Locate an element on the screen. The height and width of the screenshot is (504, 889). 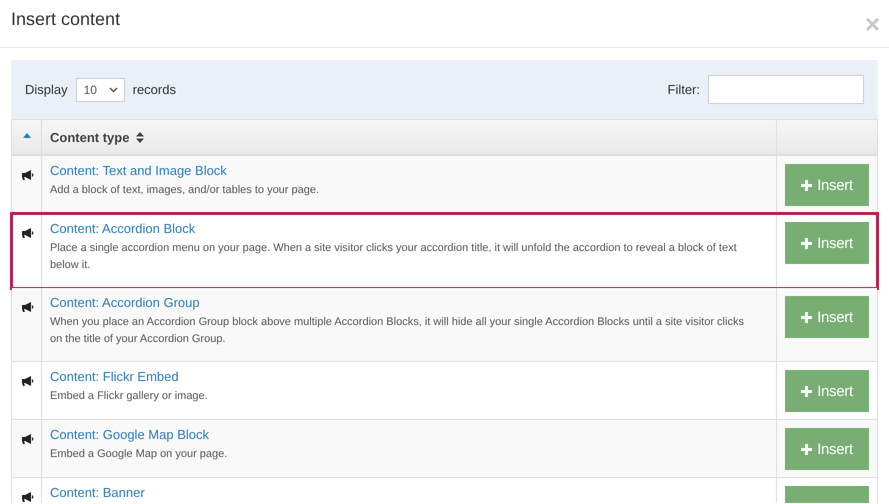
records-label: records is located at coordinates (154, 89).